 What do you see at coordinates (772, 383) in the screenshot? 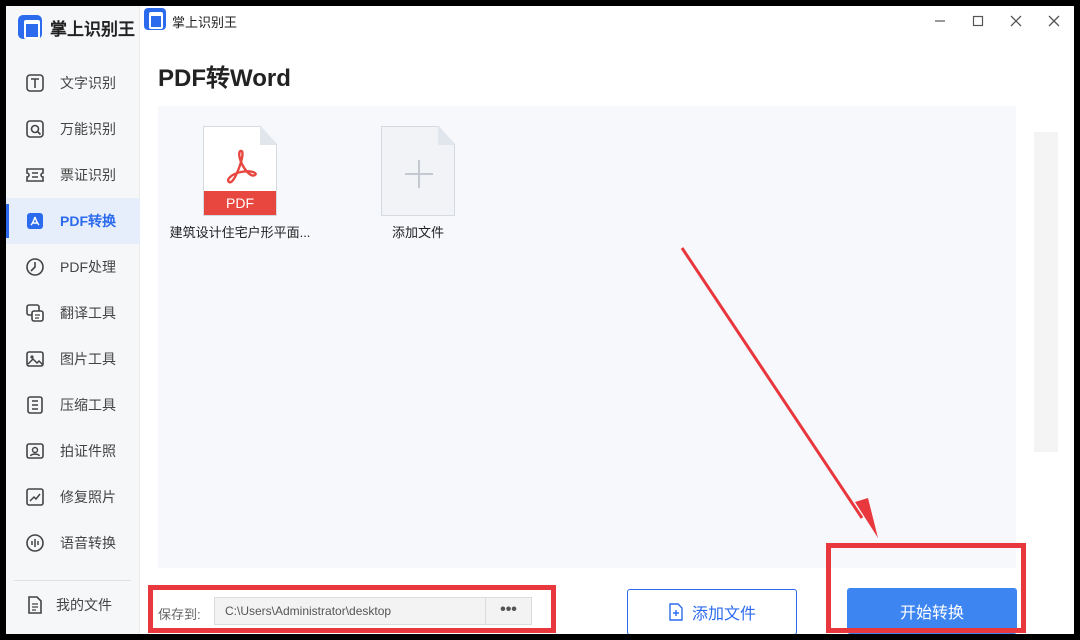
I see `annotation-arrow-line` at bounding box center [772, 383].